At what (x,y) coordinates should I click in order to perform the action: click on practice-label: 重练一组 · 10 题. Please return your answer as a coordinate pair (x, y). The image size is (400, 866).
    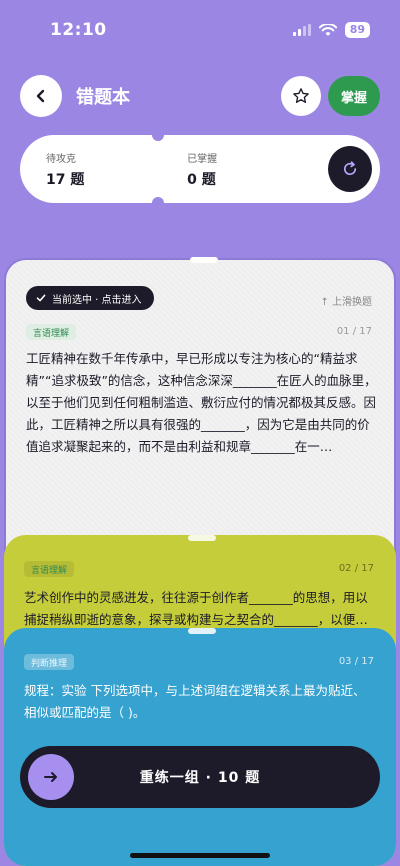
    Looking at the image, I should click on (200, 778).